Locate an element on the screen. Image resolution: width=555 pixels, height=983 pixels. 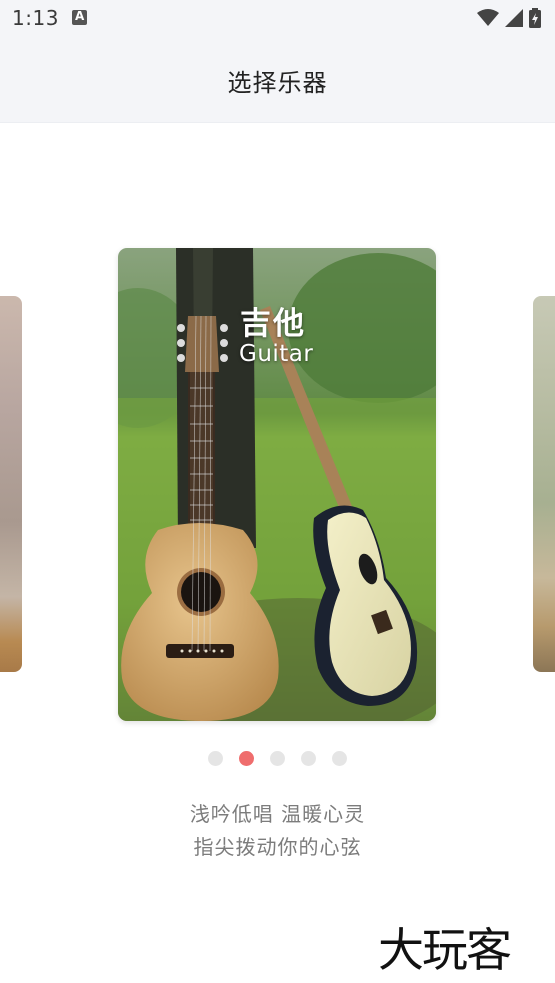
a-letter-icon: A is located at coordinates (79, 17).